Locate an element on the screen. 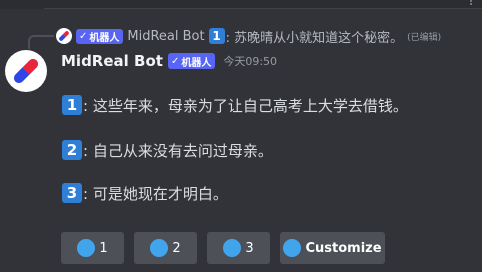  message-line: 3 : 可是她现在才明白。 is located at coordinates (145, 193).